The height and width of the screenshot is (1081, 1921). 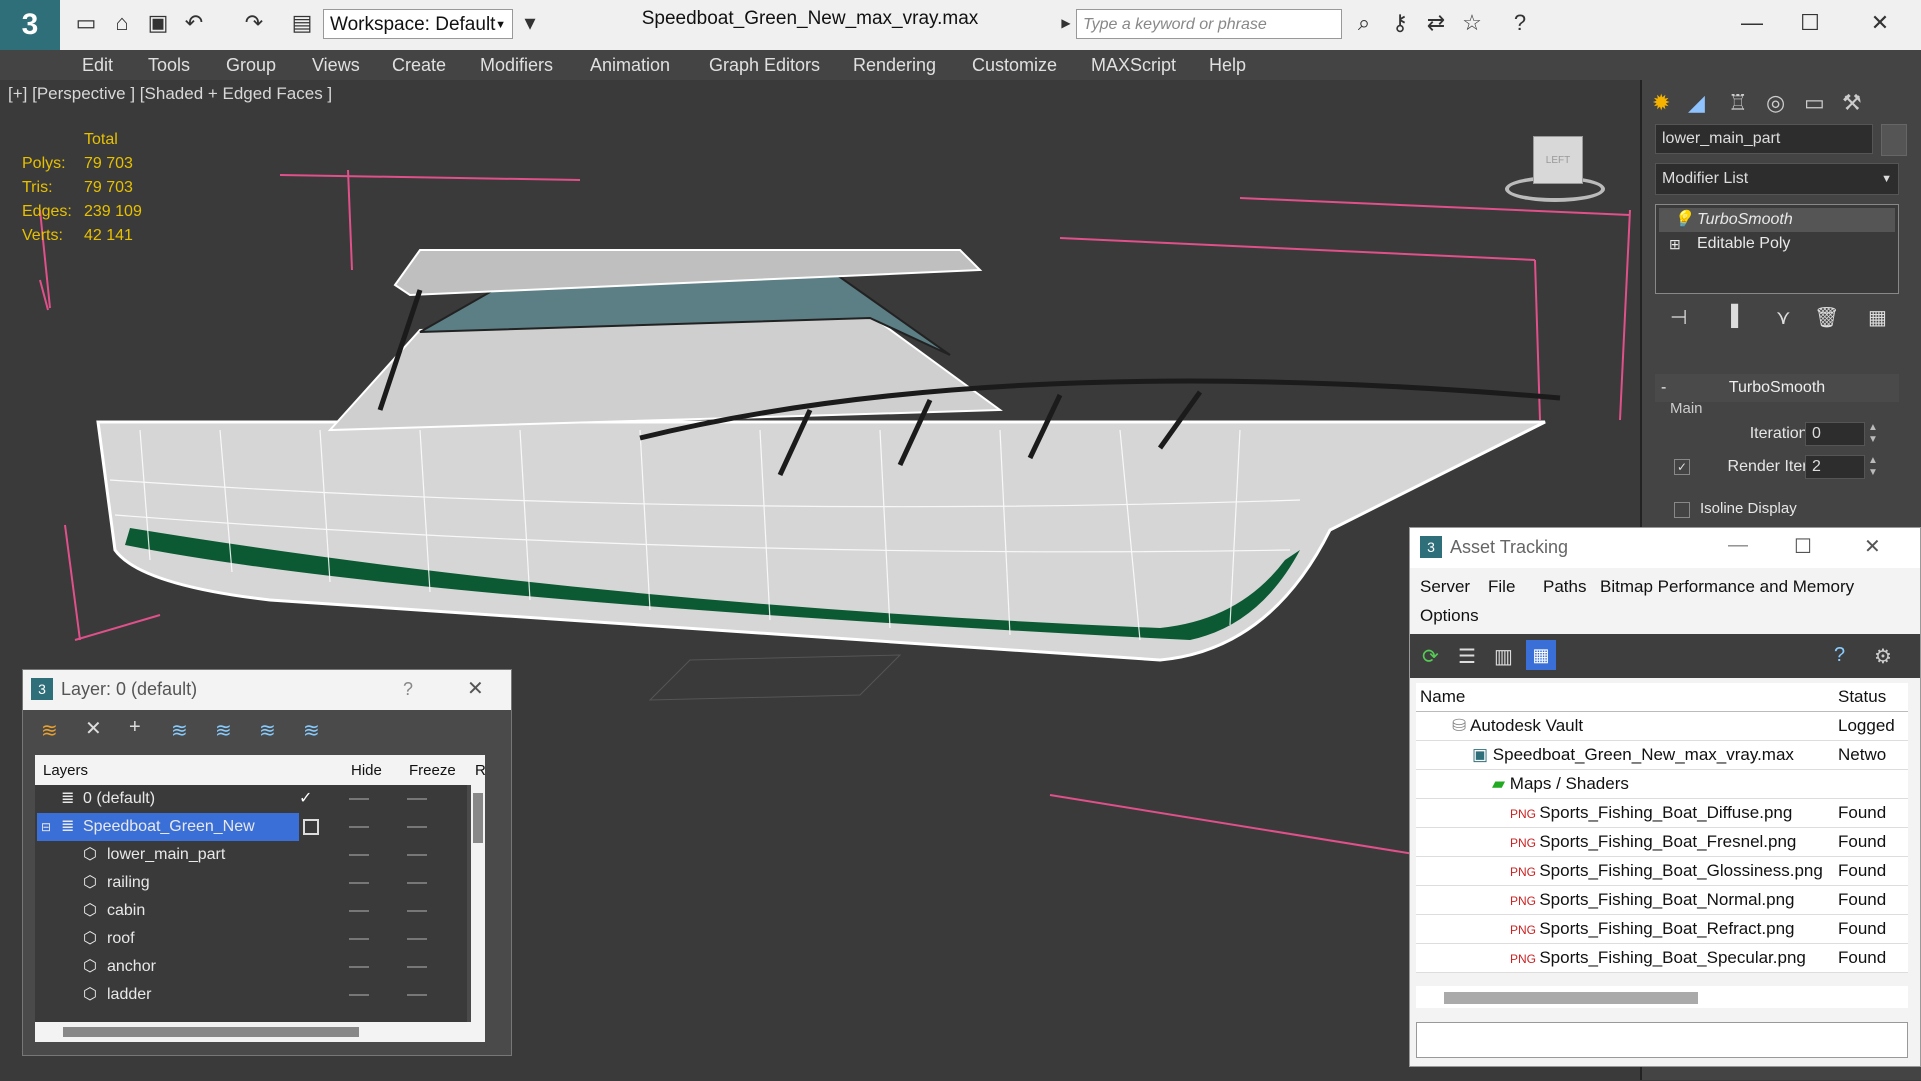 I want to click on layer-row-default: ≣ 0 (default) ✓, so click(x=251, y=799).